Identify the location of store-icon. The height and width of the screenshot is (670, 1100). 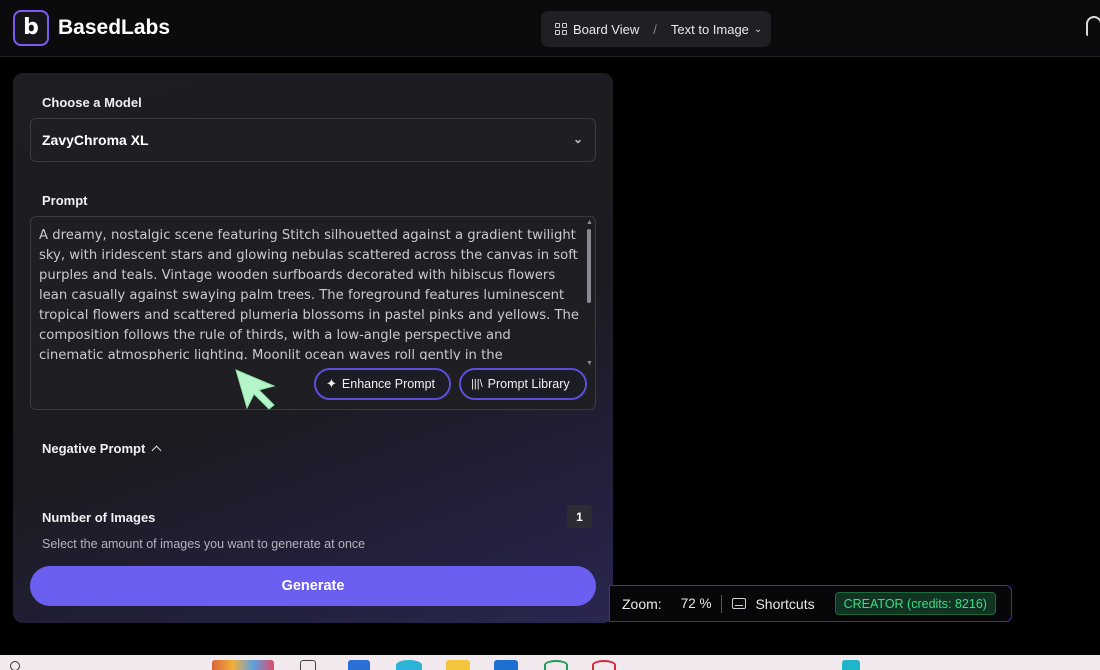
(506, 665).